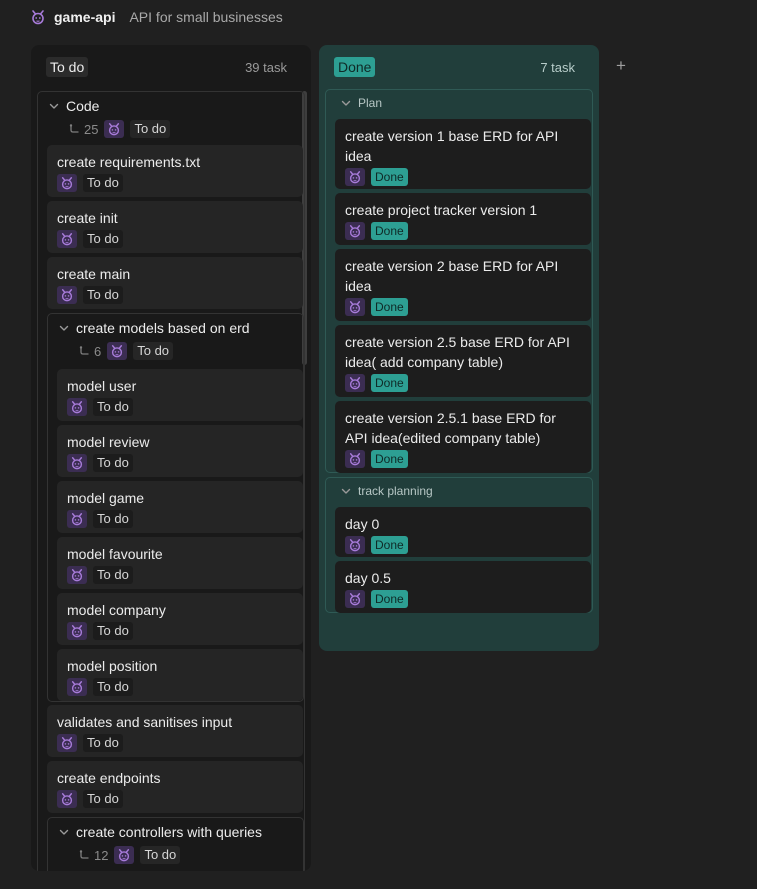 The image size is (757, 889). What do you see at coordinates (175, 171) in the screenshot?
I see `task-card: create requirements.txt To do` at bounding box center [175, 171].